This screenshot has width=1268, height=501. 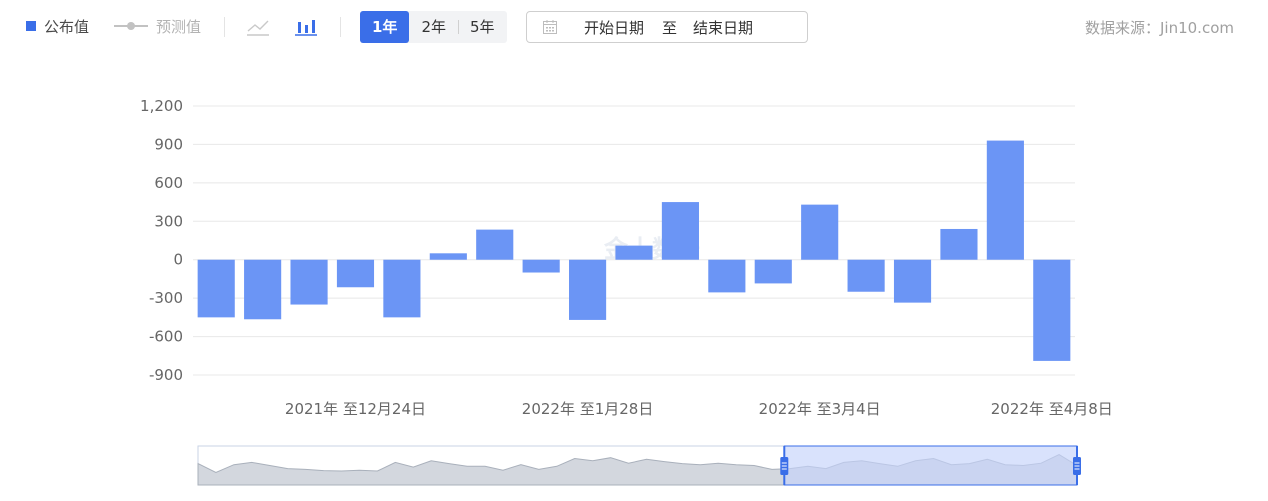 I want to click on legend-forecast-line-icon, so click(x=131, y=26).